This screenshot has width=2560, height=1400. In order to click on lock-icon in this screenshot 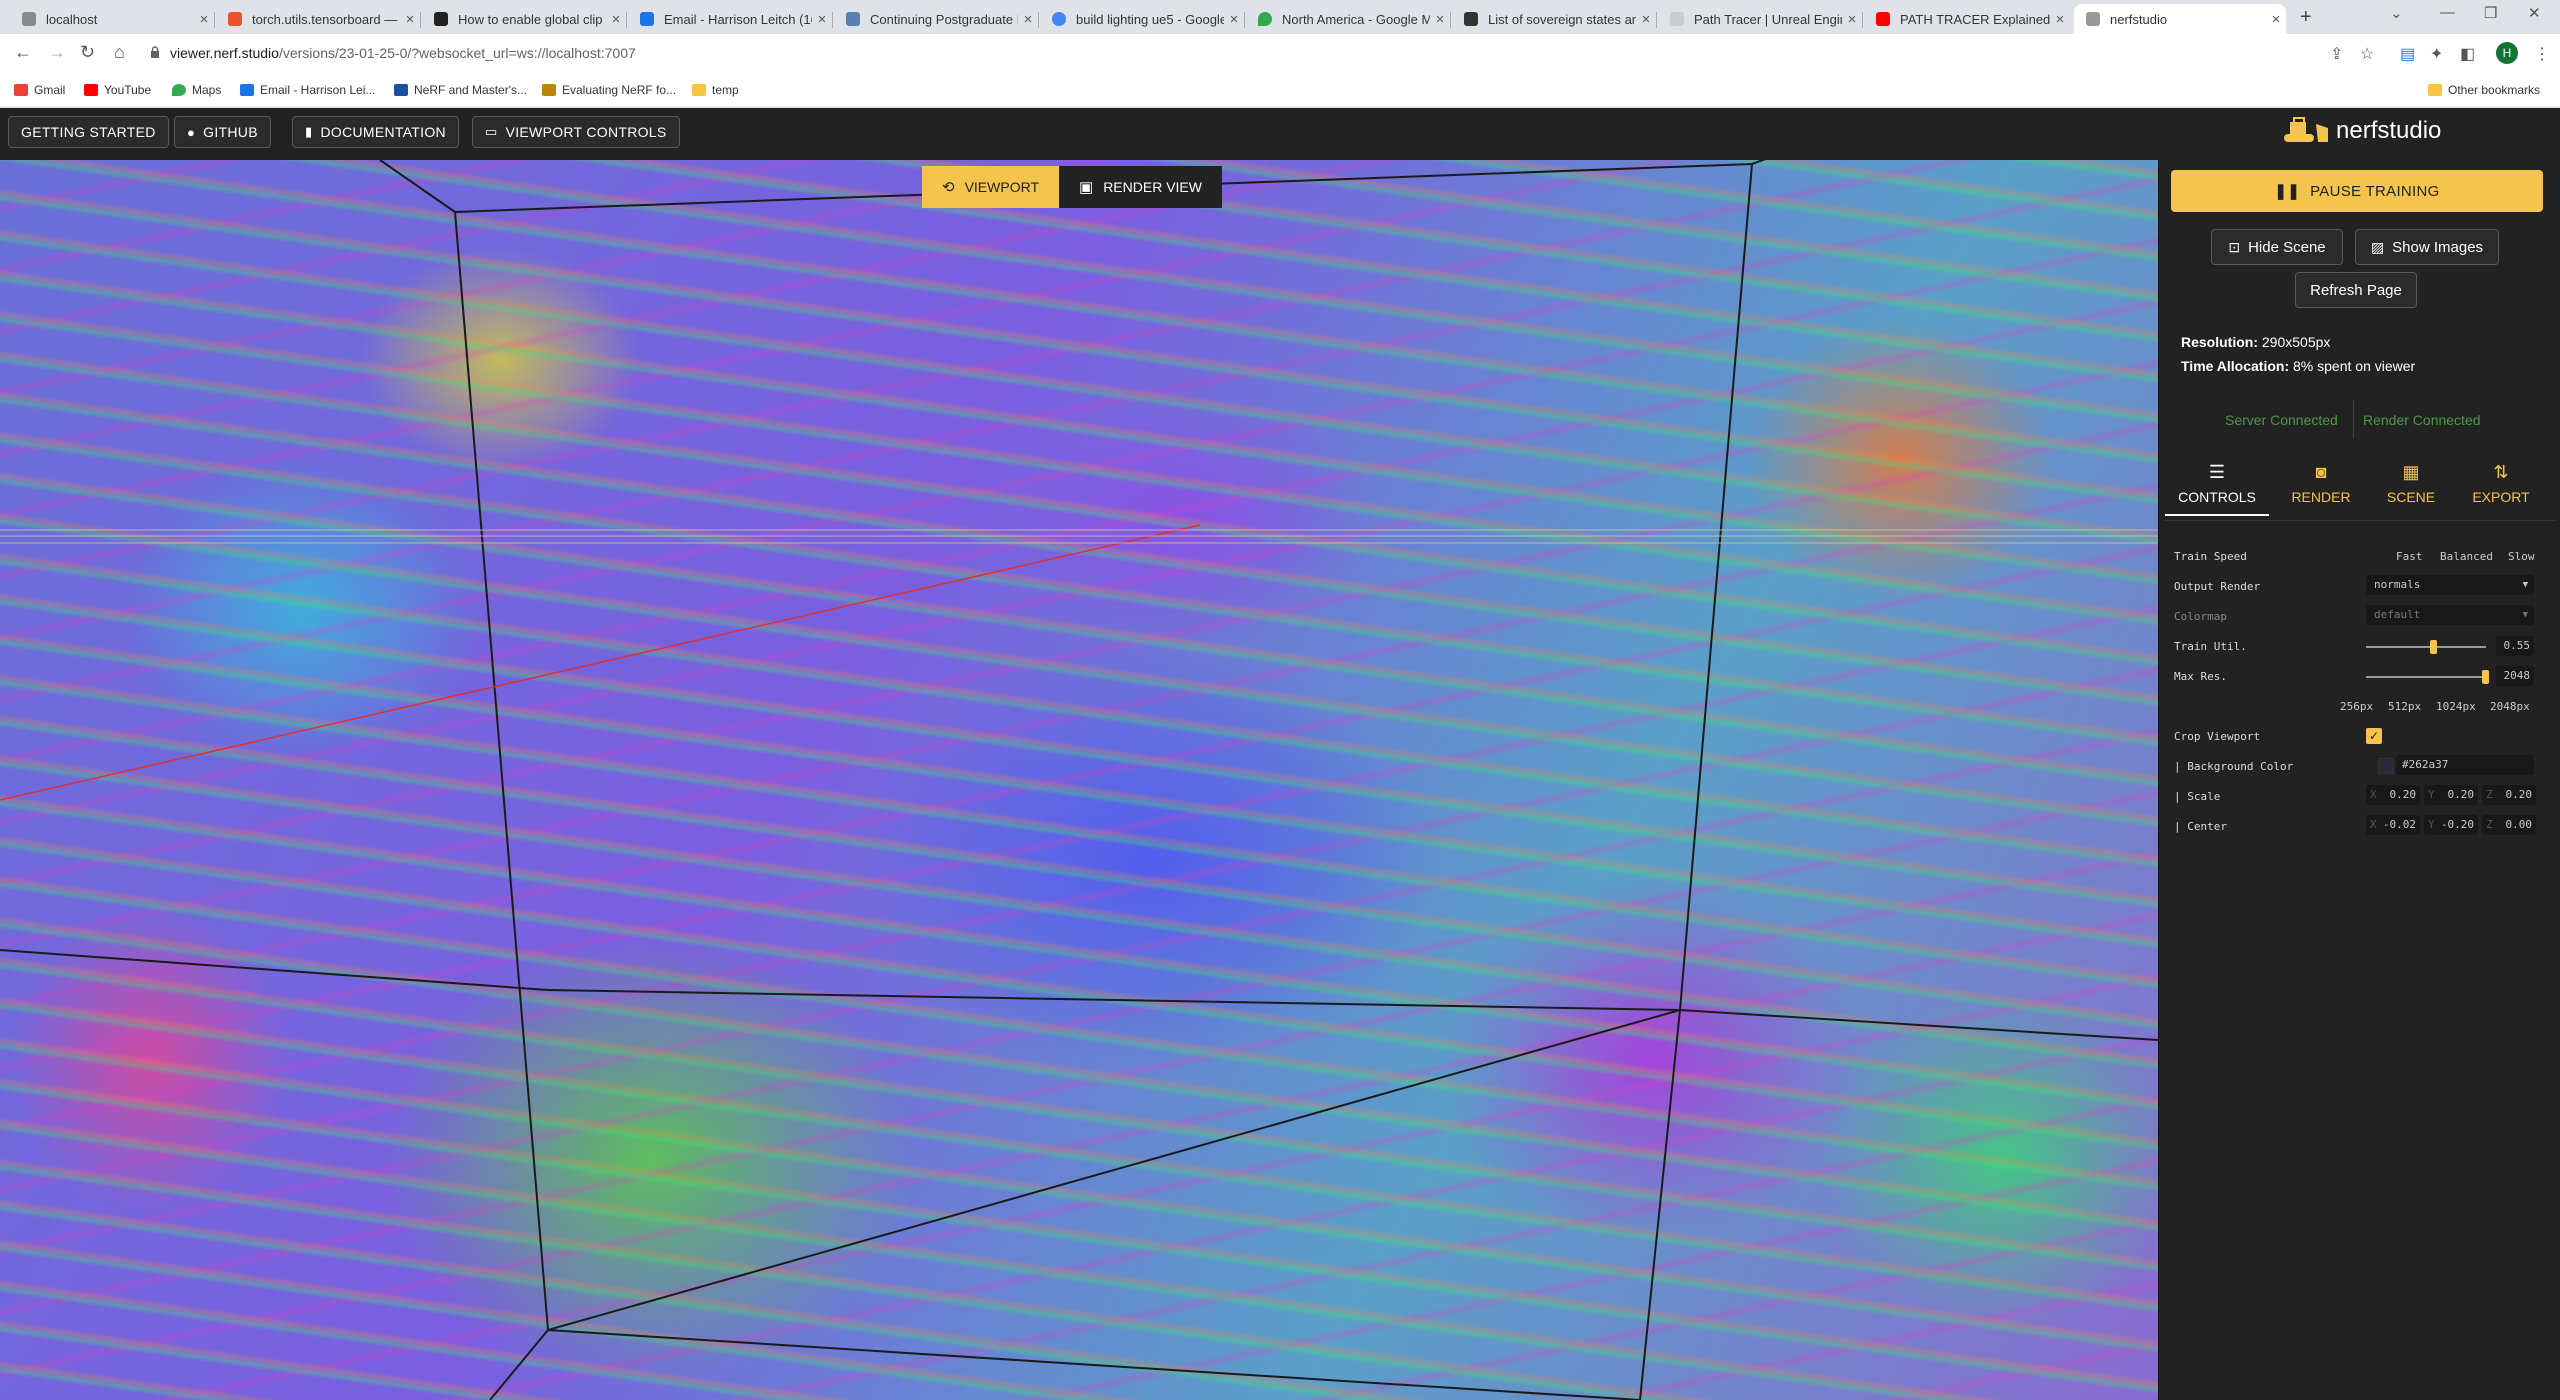, I will do `click(155, 52)`.